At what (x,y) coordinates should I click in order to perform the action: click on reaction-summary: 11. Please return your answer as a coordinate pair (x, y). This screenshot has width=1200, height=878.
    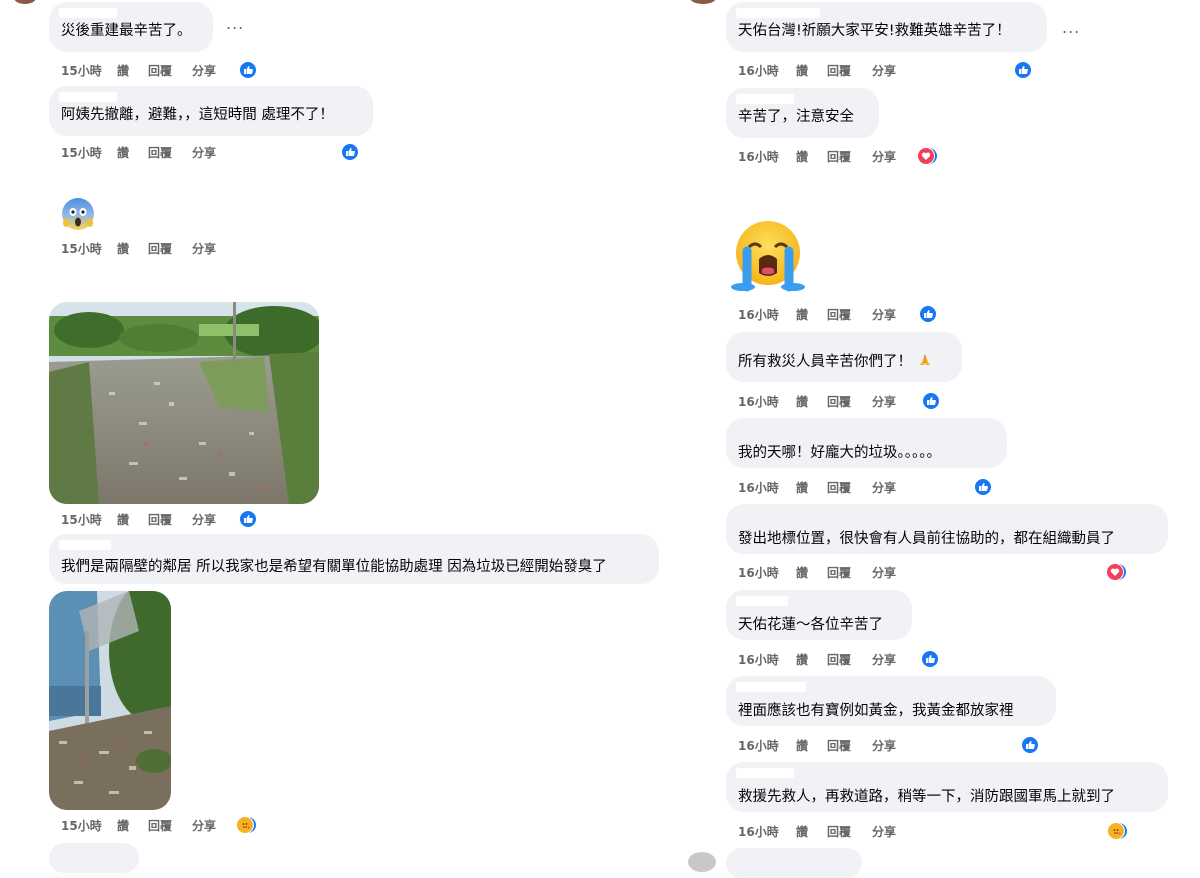
    Looking at the image, I should click on (931, 401).